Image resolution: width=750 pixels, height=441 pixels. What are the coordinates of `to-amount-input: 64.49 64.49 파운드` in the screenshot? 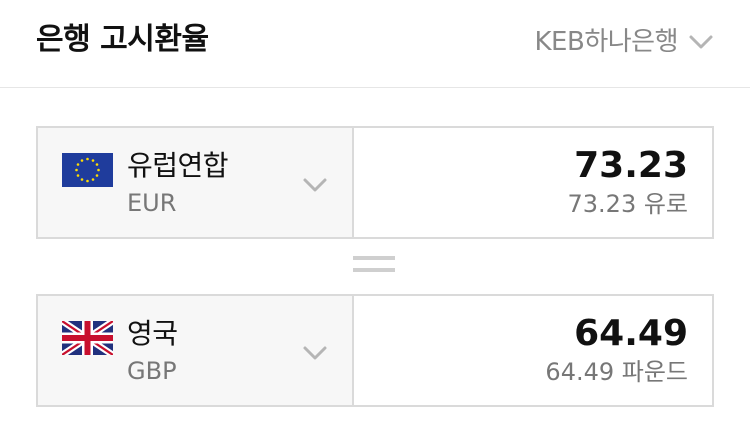 It's located at (534, 350).